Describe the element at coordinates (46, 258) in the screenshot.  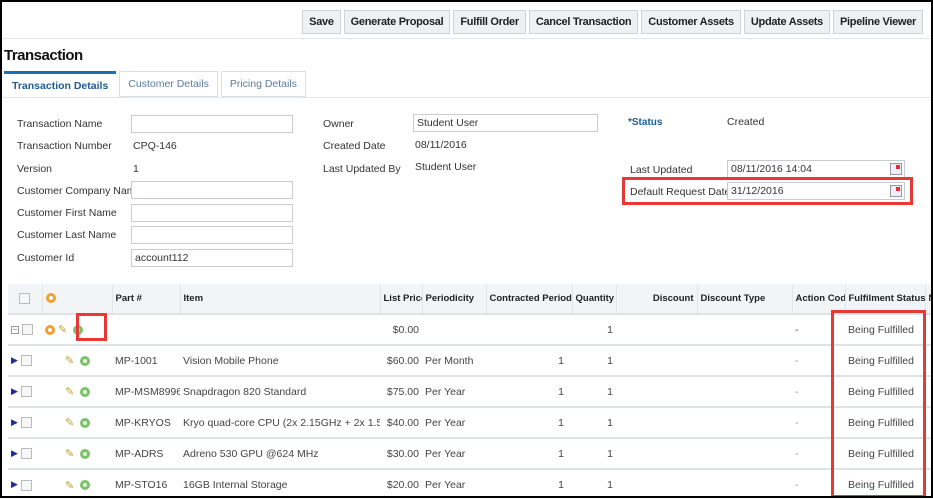
I see `customer-id-label: Customer Id` at that location.